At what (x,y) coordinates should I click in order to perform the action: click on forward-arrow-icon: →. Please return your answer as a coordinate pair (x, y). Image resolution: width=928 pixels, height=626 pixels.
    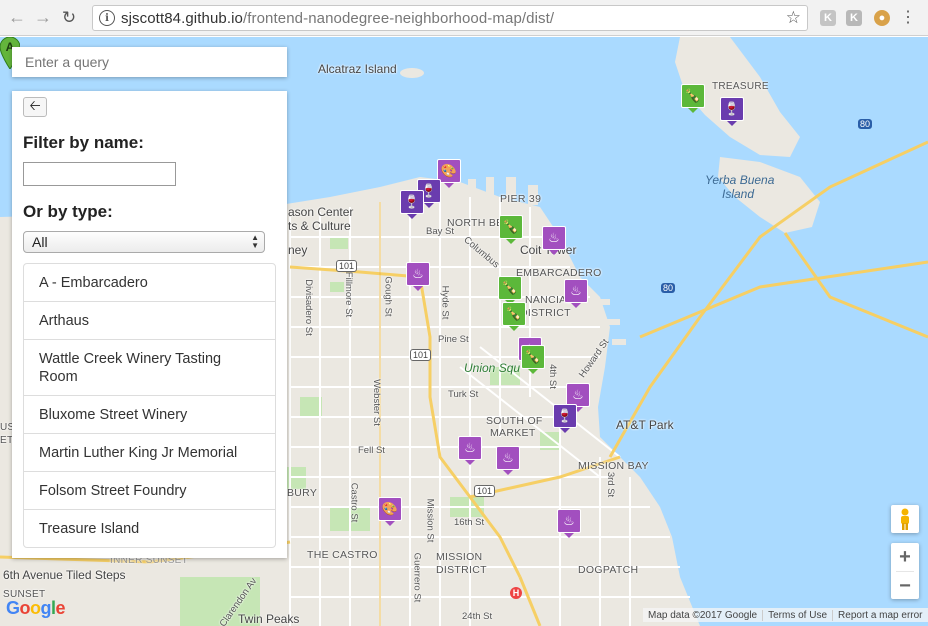
    Looking at the image, I should click on (43, 18).